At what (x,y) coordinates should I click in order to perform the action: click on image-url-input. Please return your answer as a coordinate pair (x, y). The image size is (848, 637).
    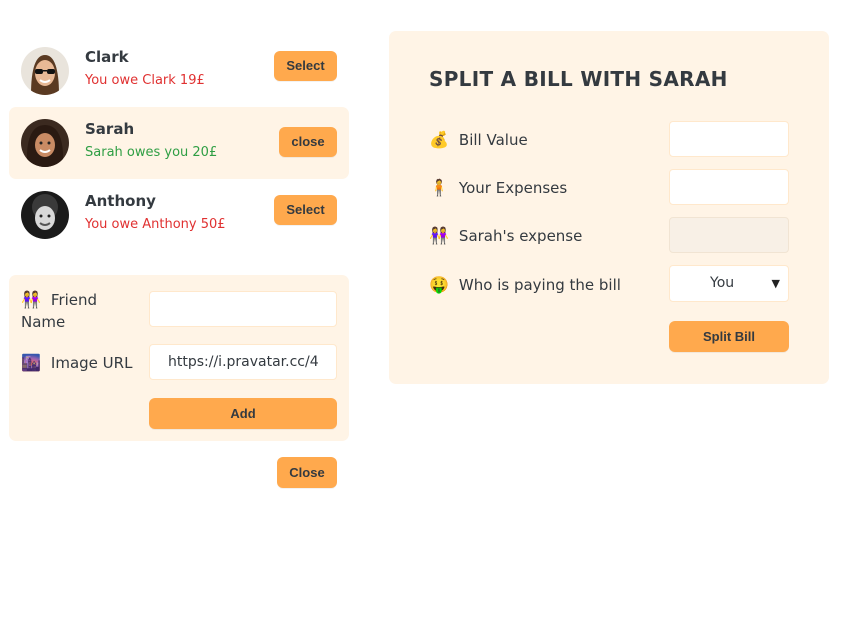
    Looking at the image, I should click on (243, 362).